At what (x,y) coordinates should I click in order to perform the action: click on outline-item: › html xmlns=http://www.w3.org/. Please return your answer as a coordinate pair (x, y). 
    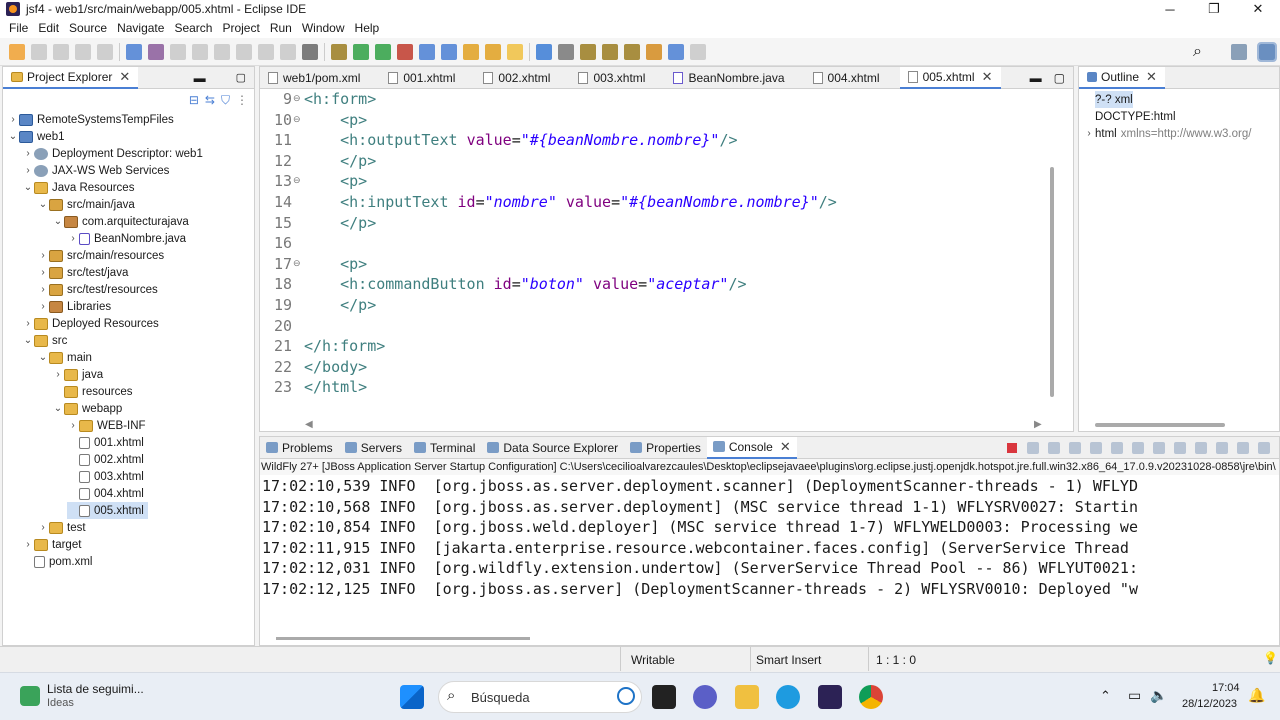
    Looking at the image, I should click on (1167, 133).